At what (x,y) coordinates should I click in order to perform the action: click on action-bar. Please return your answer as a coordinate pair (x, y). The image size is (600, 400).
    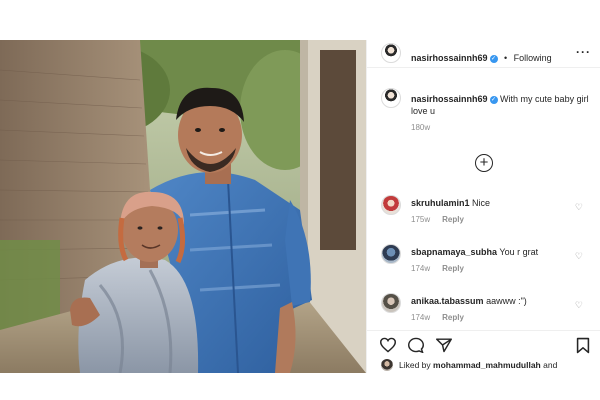
    Looking at the image, I should click on (483, 344).